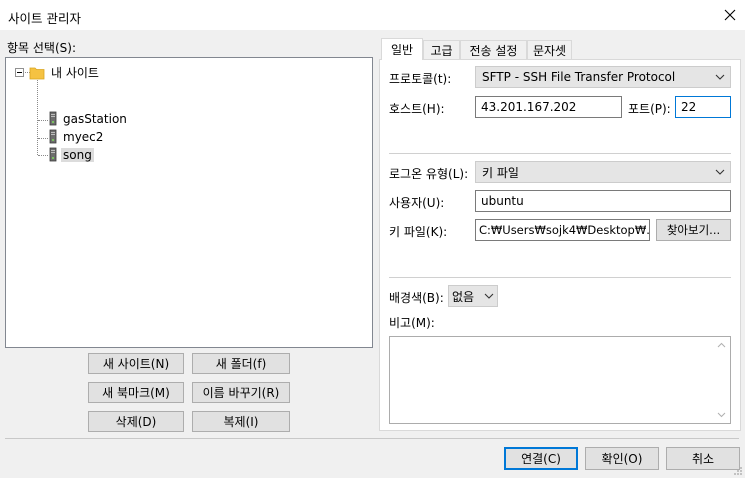 The height and width of the screenshot is (478, 745). I want to click on folder-icon, so click(37, 73).